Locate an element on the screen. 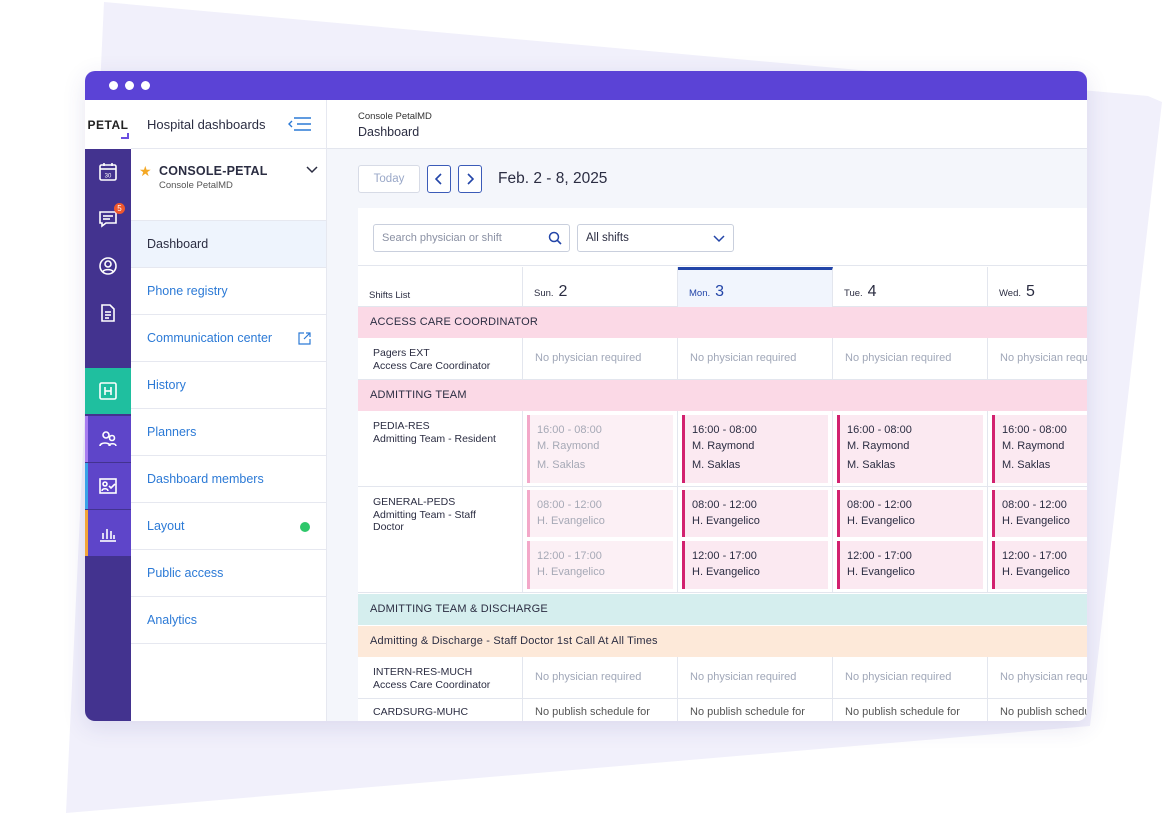  console-name: CONSOLE-PETAL is located at coordinates (213, 171).